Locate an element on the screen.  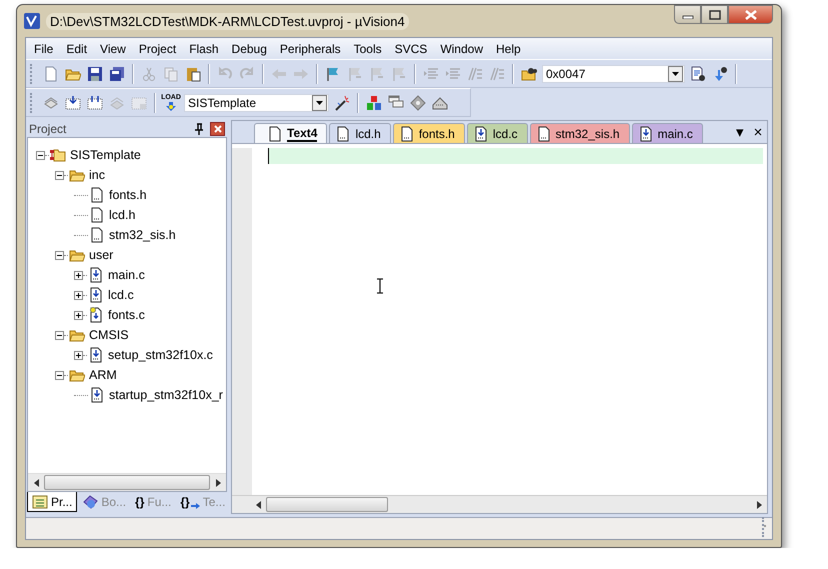
config-file-icon is located at coordinates (96, 315).